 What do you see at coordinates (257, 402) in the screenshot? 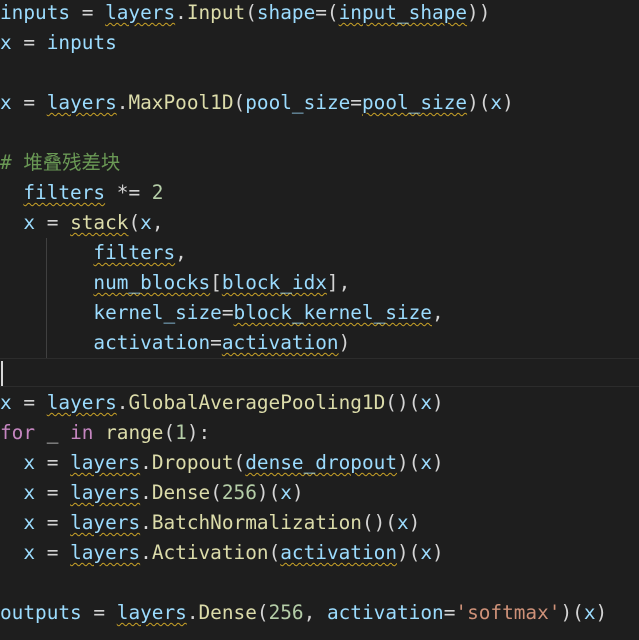
I see `code-token: GlobalAveragePooling1D` at bounding box center [257, 402].